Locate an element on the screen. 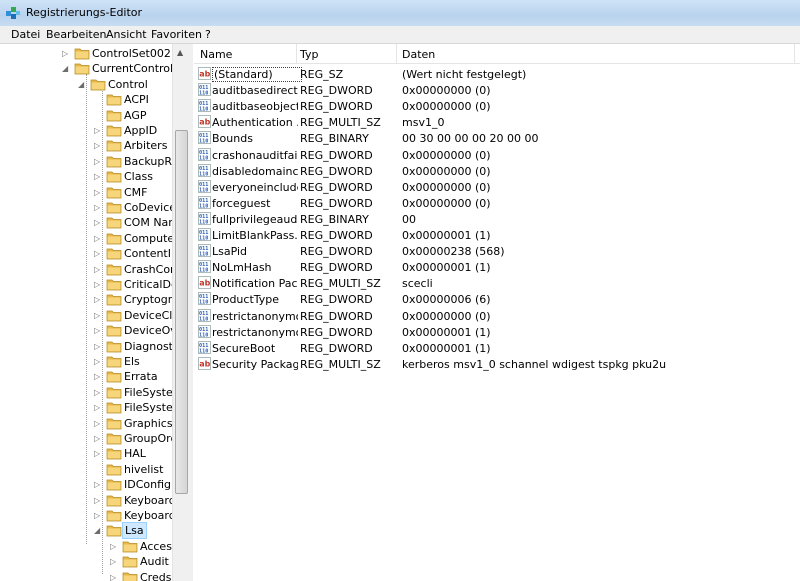 This screenshot has width=800, height=581. value-row: 011 110 forceguest REG_DWORD 0x00000000 (0) is located at coordinates (497, 203).